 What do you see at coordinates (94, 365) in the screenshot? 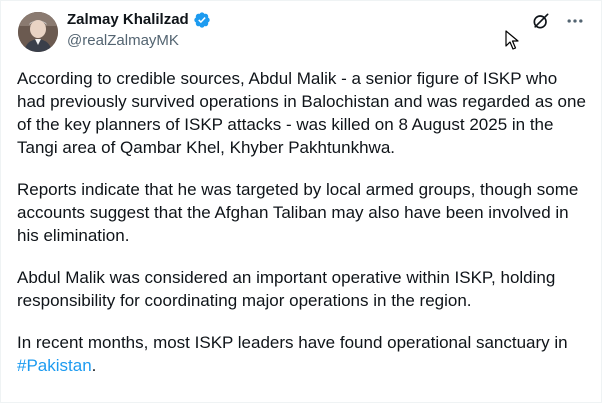
I see `tweet-paragraph-4-end: .` at bounding box center [94, 365].